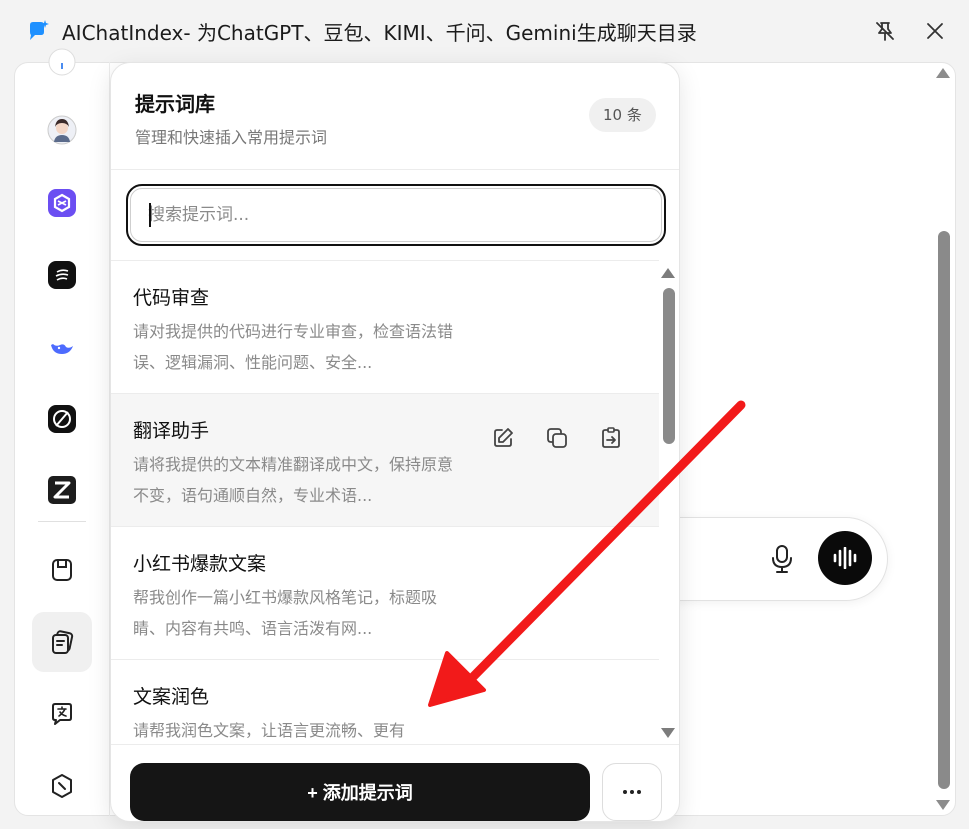 The image size is (969, 829). Describe the element at coordinates (943, 805) in the screenshot. I see `outer-scroll-down-arrow` at that location.